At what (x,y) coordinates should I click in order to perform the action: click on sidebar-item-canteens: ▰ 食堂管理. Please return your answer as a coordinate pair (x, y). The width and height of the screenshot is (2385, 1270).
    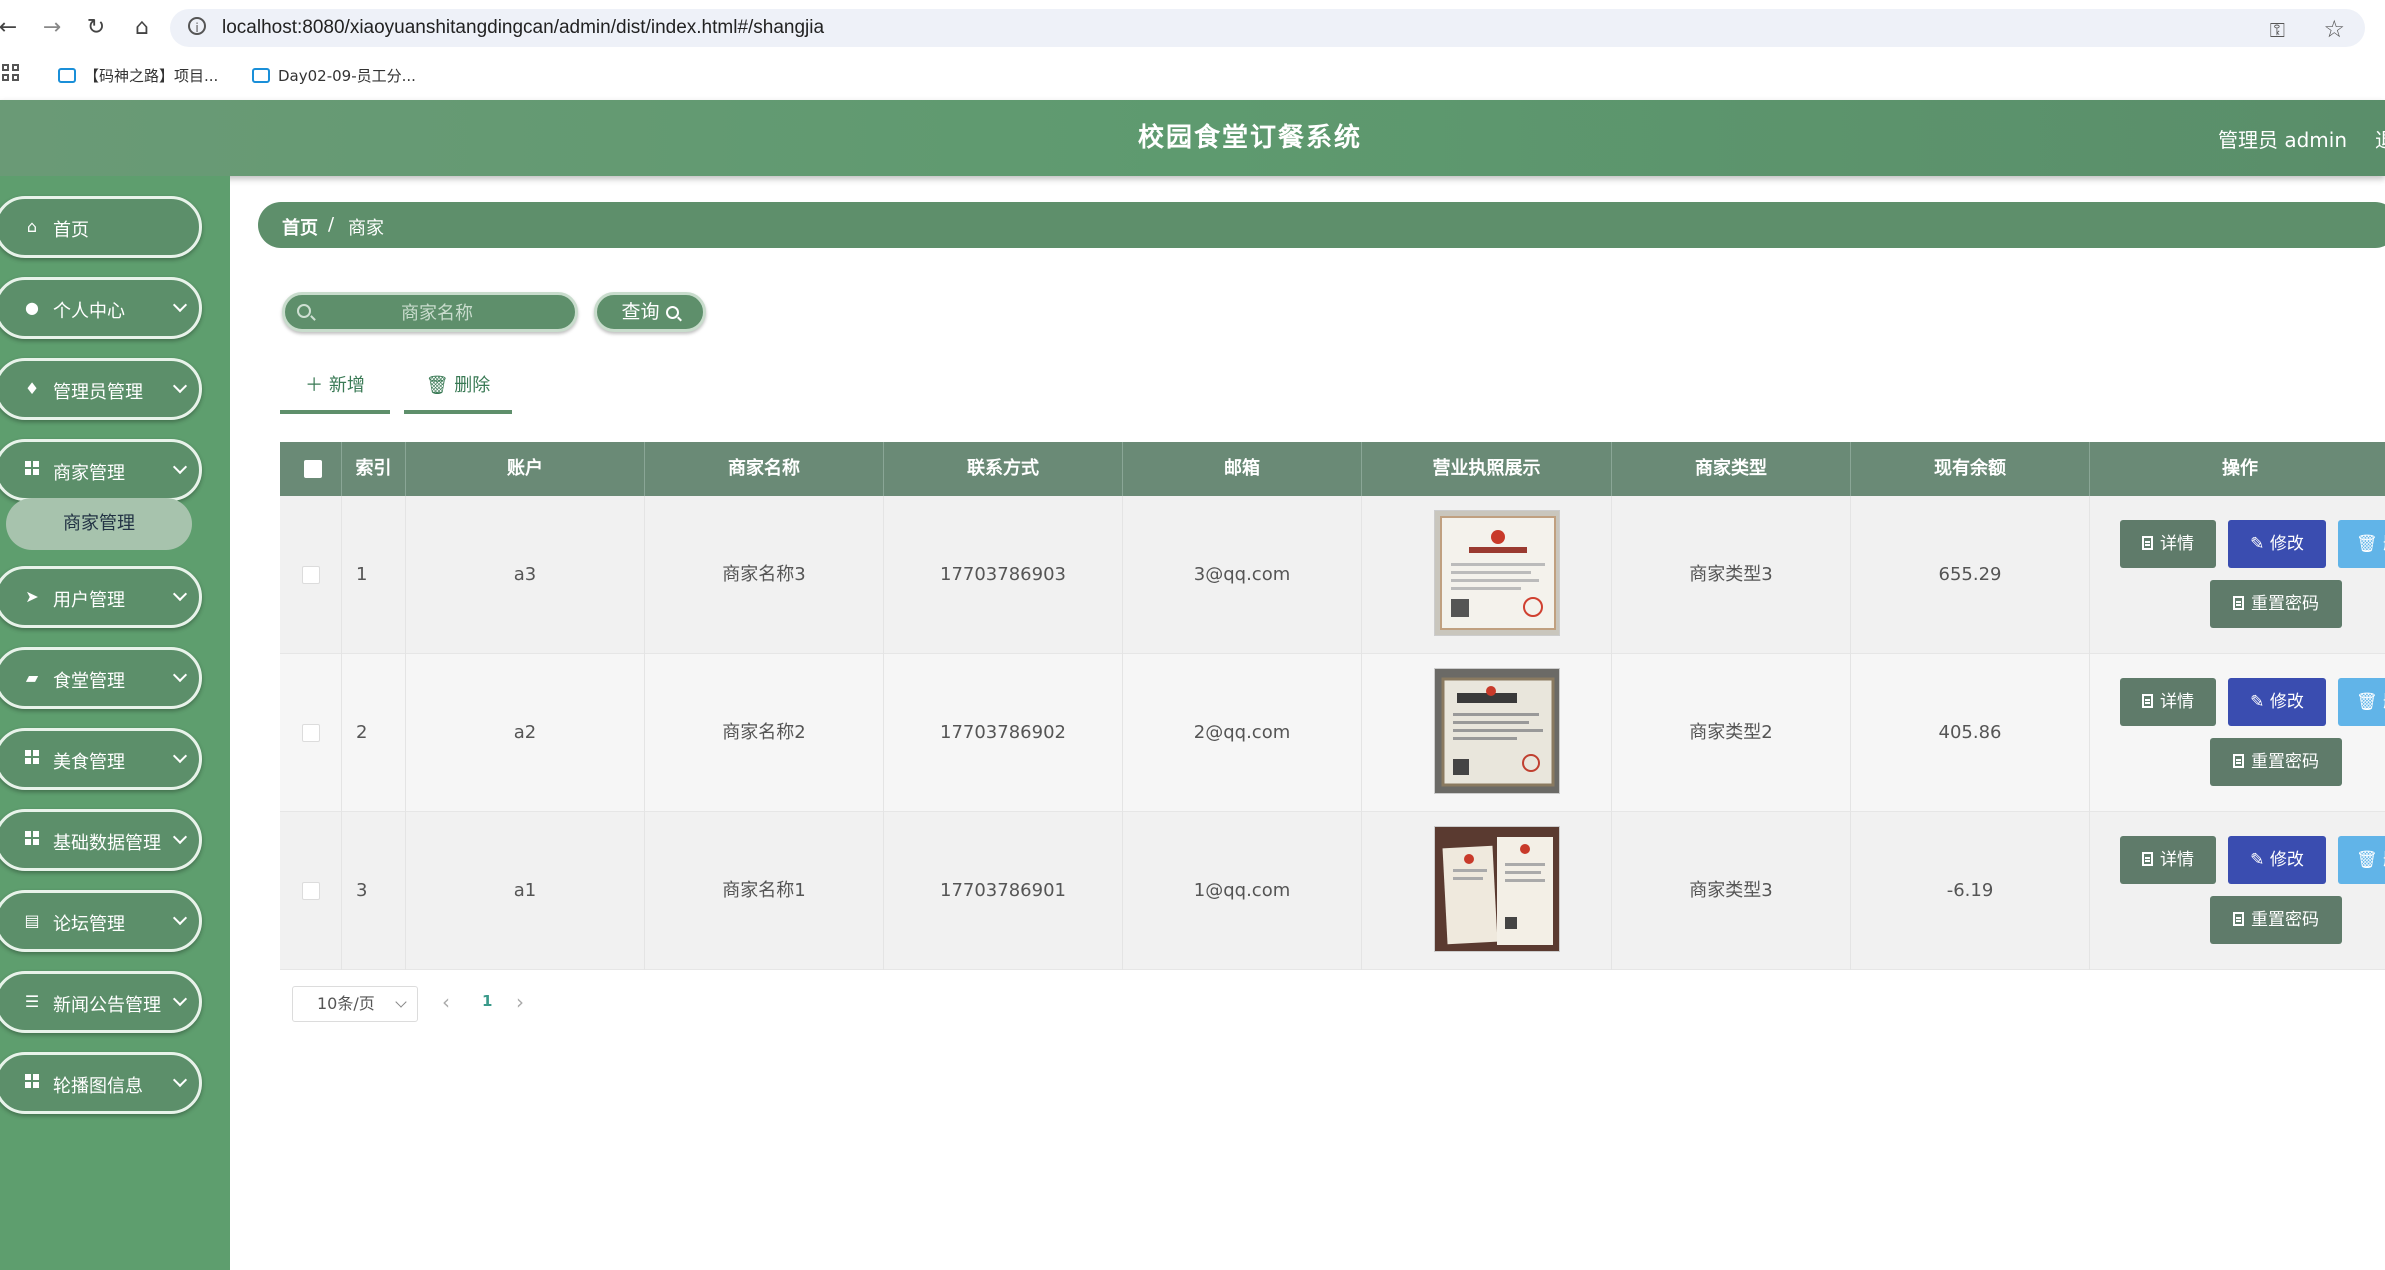
    Looking at the image, I should click on (101, 678).